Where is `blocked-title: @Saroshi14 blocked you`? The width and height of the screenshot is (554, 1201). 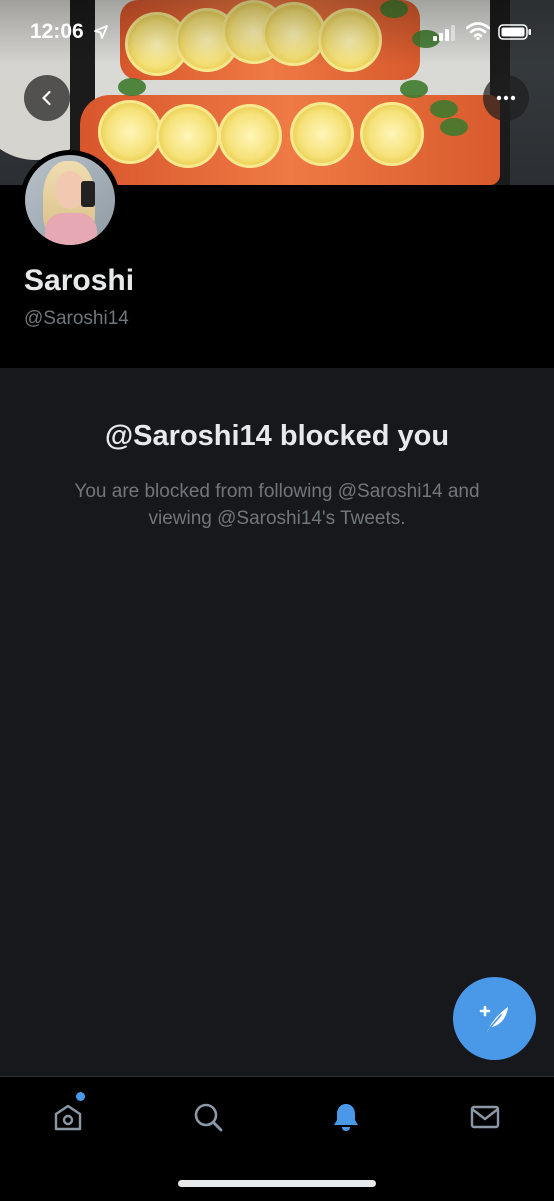
blocked-title: @Saroshi14 blocked you is located at coordinates (277, 436).